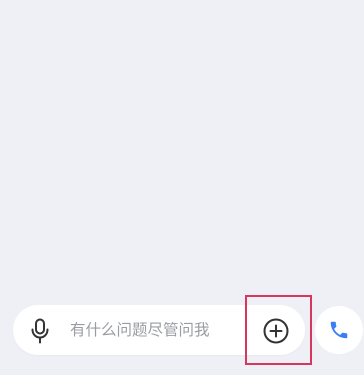 The height and width of the screenshot is (375, 364). I want to click on voice-input-button, so click(40, 331).